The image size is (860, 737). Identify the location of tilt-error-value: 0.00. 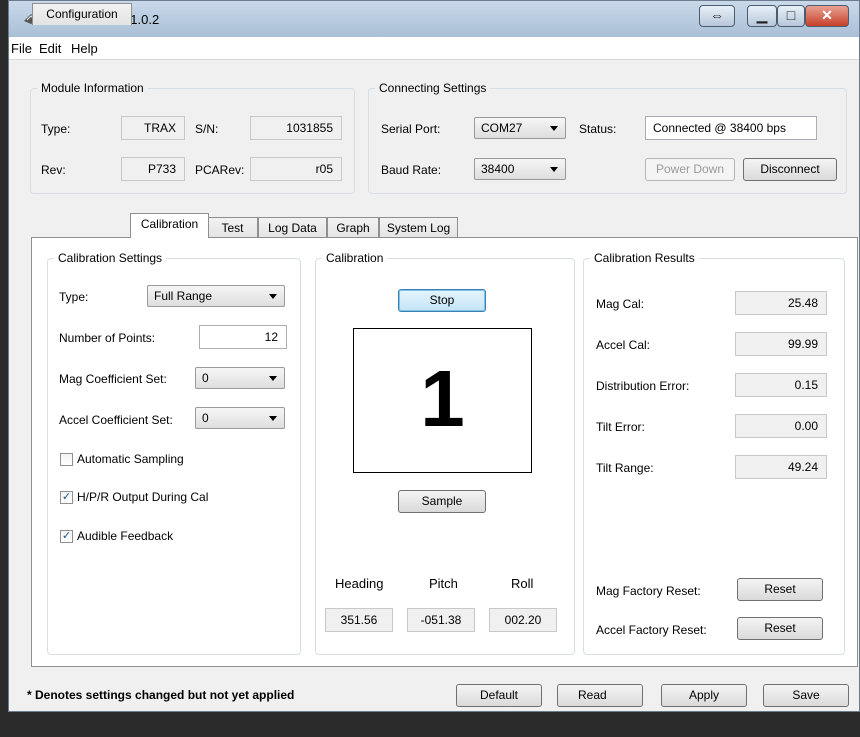
(781, 426).